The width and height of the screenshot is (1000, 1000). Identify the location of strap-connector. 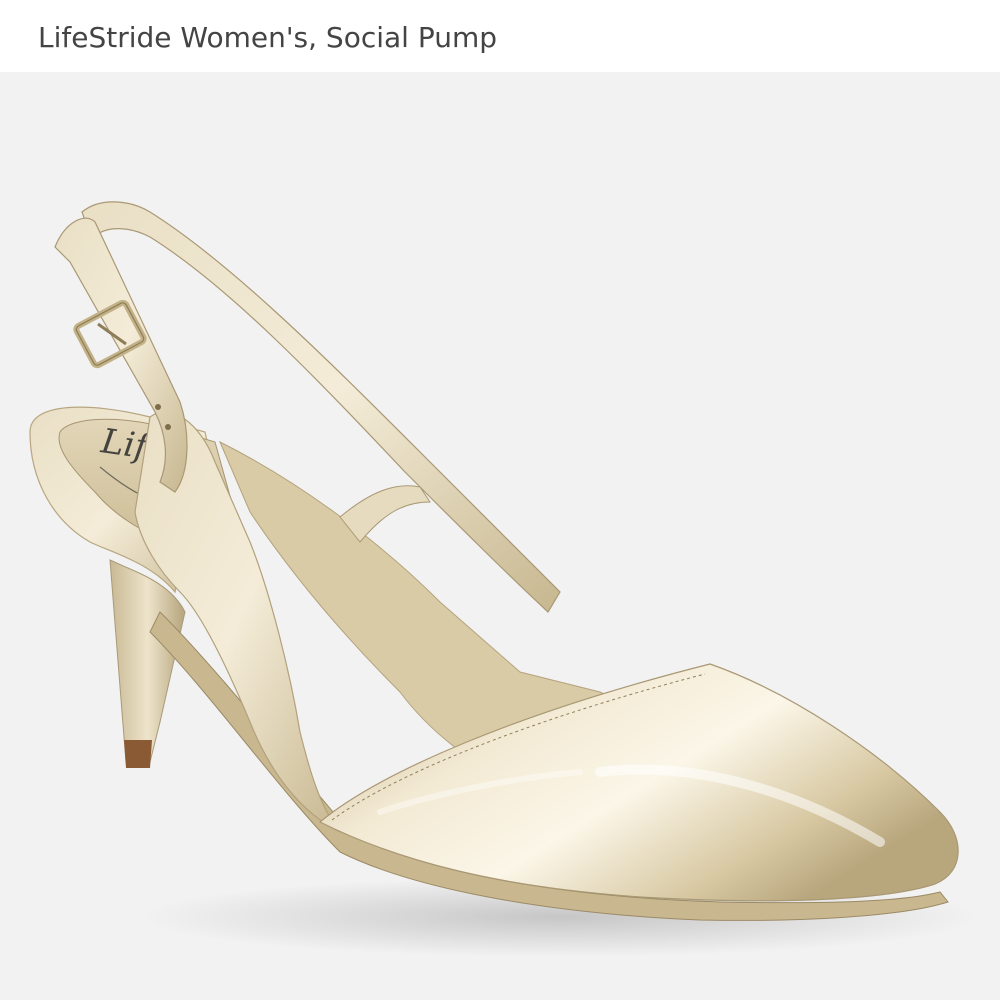
(385, 514).